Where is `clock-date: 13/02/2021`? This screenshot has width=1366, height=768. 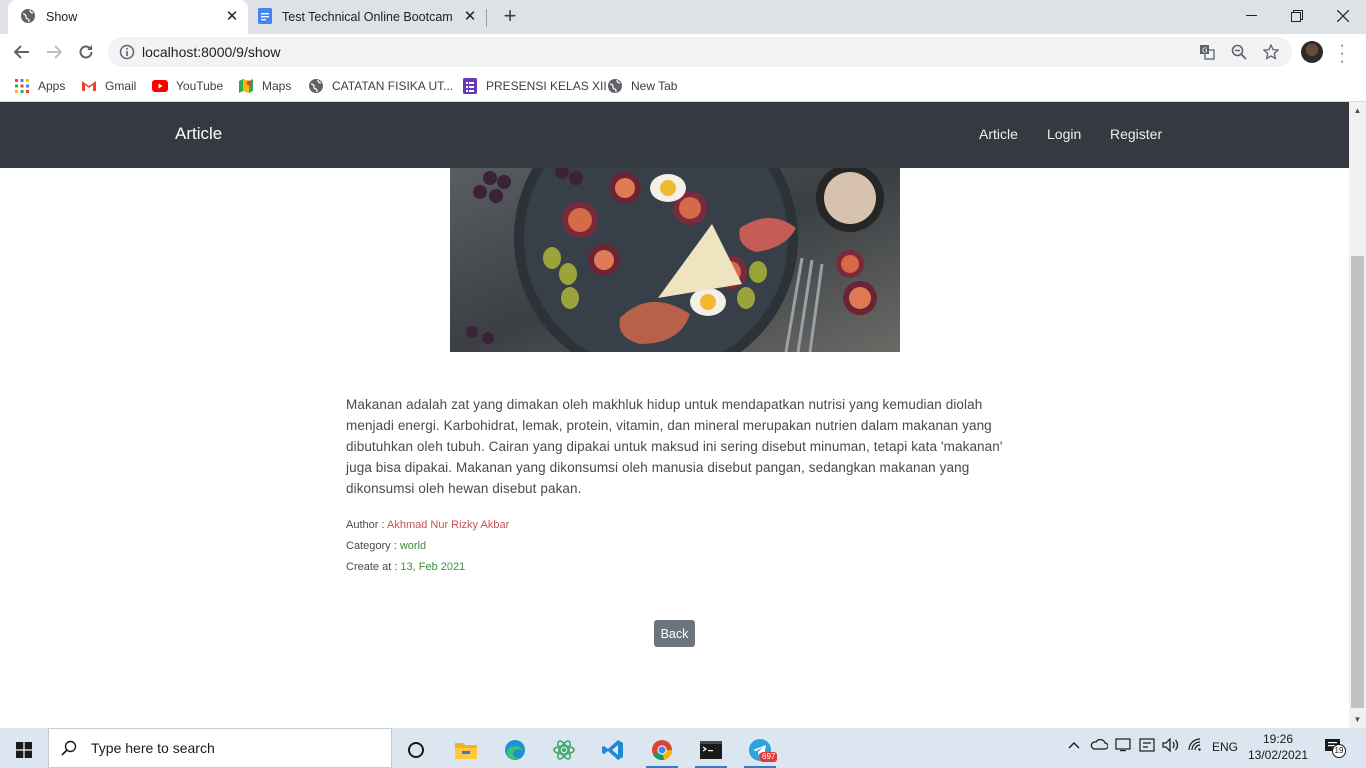
clock-date: 13/02/2021 is located at coordinates (1278, 755).